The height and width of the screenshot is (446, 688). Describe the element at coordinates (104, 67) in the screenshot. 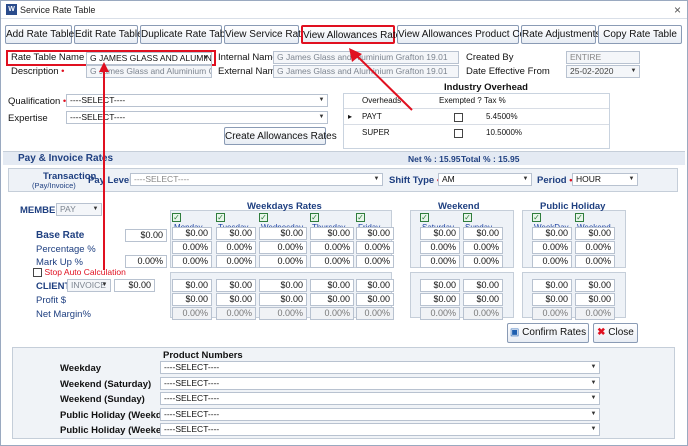

I see `annotation-arrow-1-head` at that location.